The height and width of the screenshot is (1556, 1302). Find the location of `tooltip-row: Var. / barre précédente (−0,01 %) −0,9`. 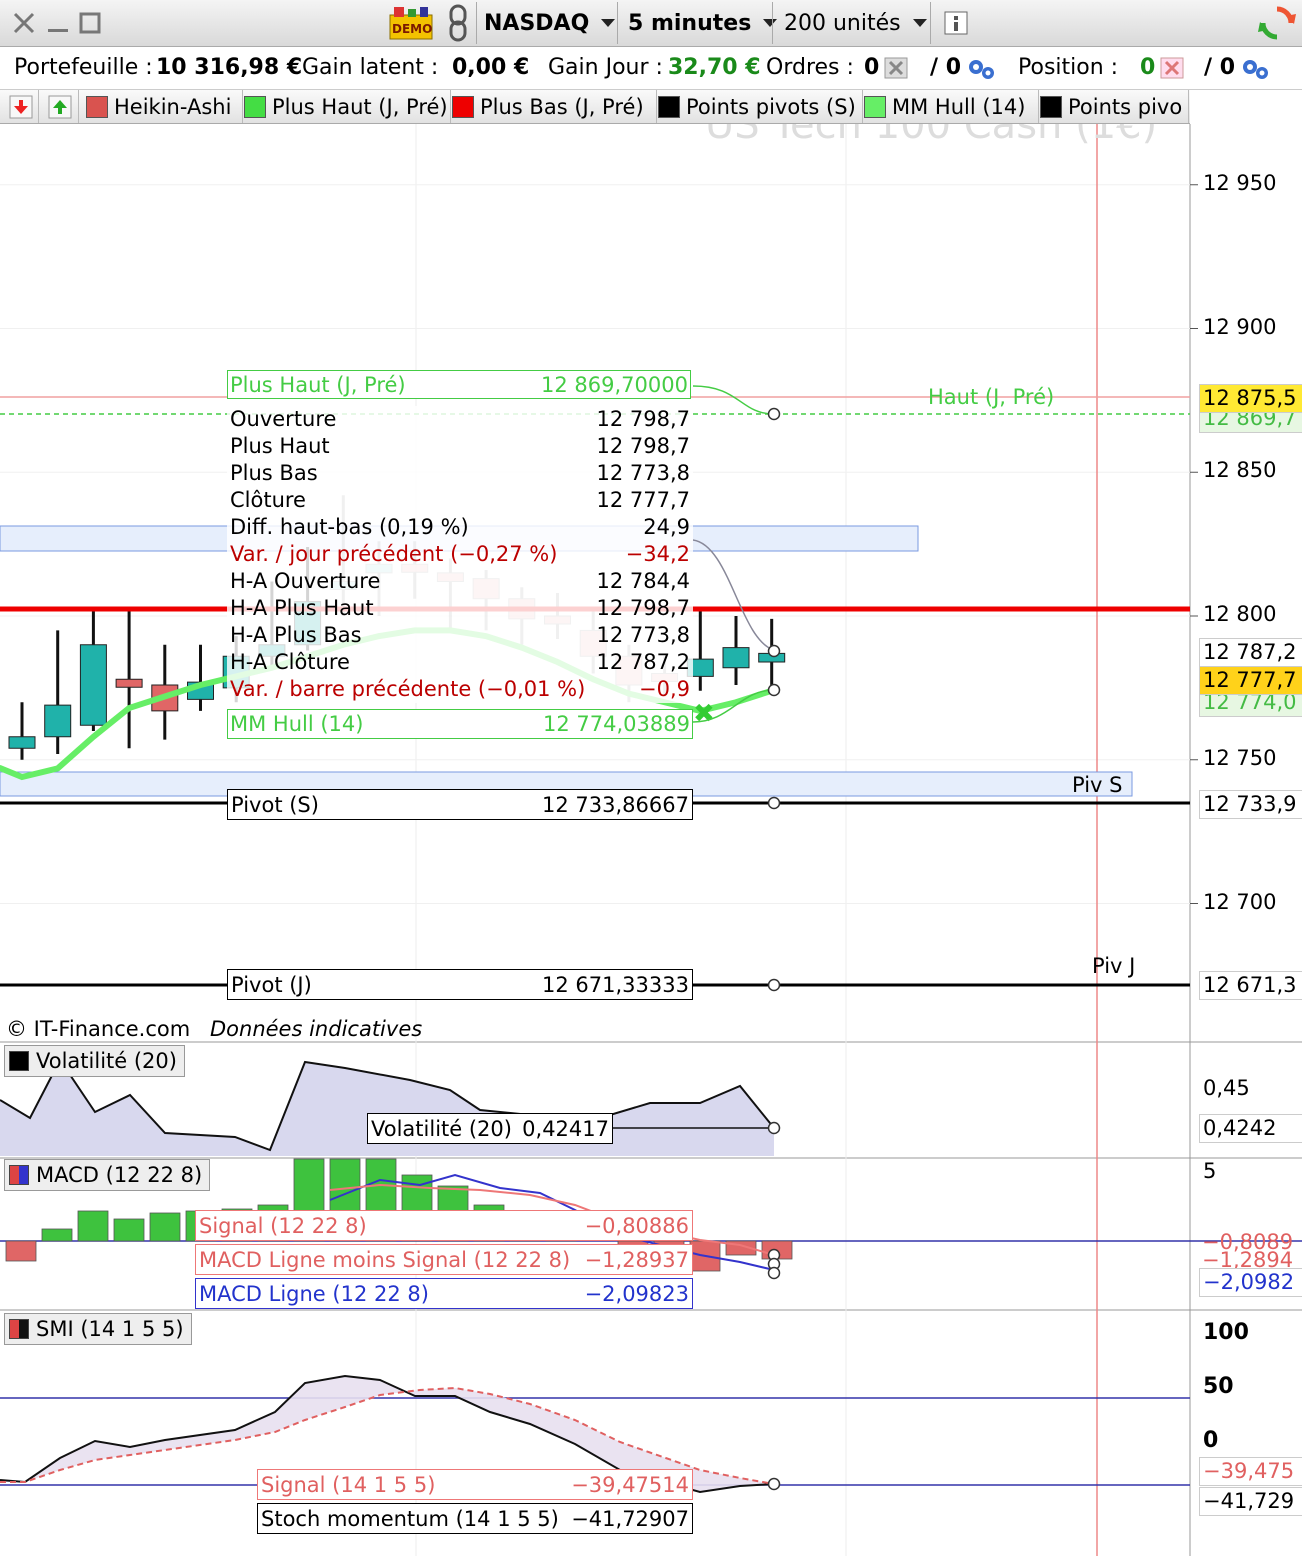

tooltip-row: Var. / barre précédente (−0,01 %) −0,9 is located at coordinates (460, 689).